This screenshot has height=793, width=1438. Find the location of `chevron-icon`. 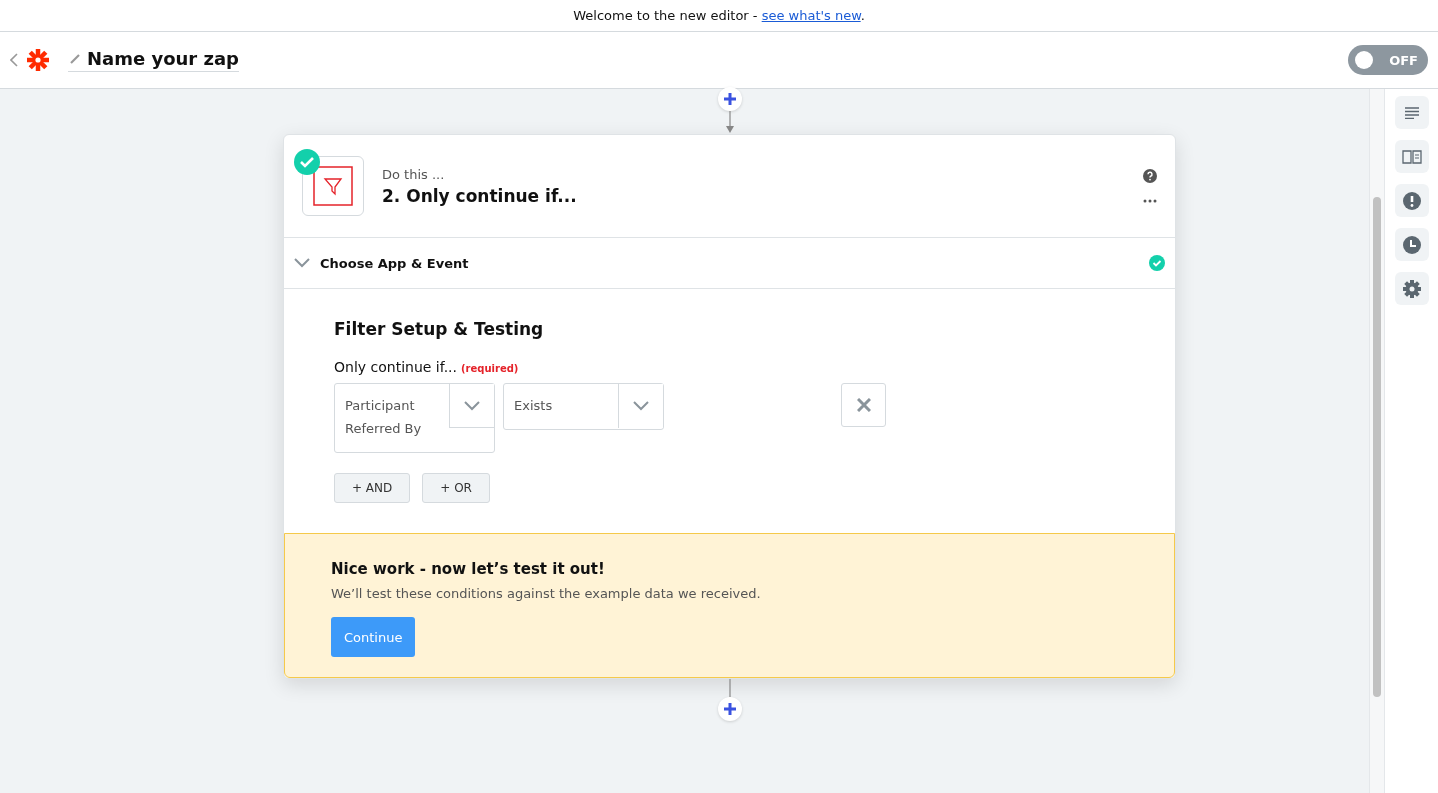

chevron-icon is located at coordinates (302, 263).